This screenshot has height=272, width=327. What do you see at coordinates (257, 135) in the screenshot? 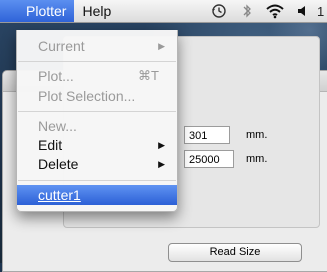
I see `width-unit-label: mm.` at bounding box center [257, 135].